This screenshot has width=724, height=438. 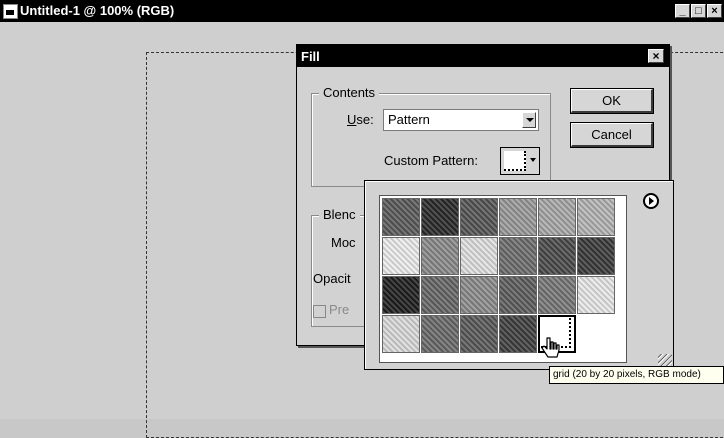 What do you see at coordinates (656, 56) in the screenshot?
I see `fill-close-button: ×` at bounding box center [656, 56].